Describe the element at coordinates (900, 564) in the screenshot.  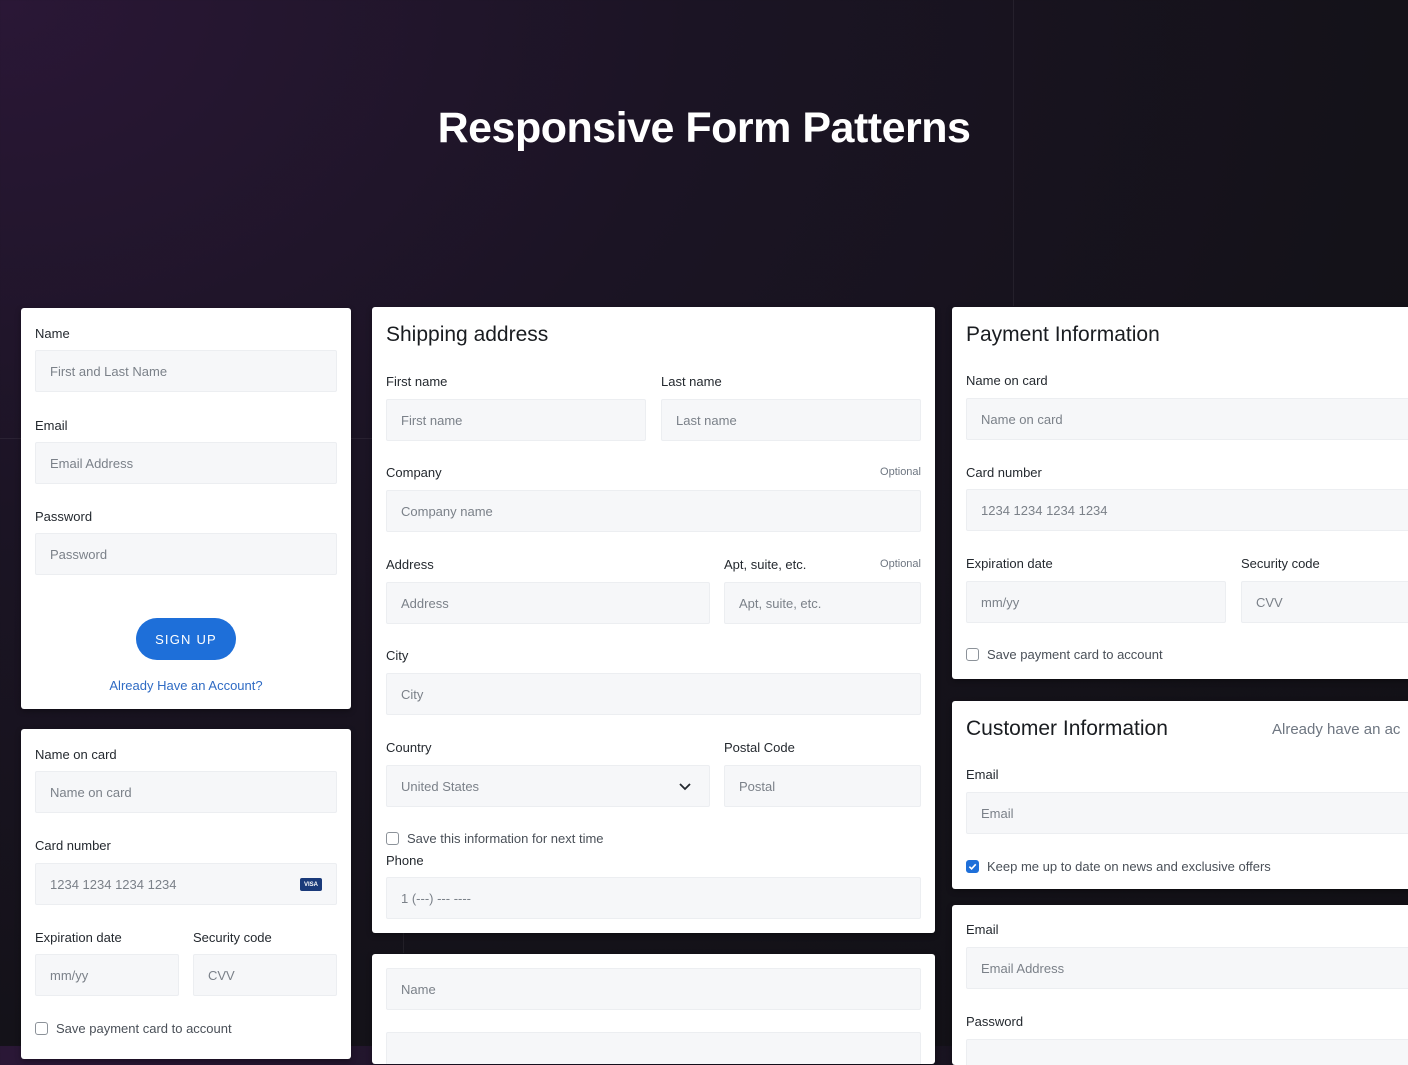
I see `apt-optional-hint: Optional` at that location.